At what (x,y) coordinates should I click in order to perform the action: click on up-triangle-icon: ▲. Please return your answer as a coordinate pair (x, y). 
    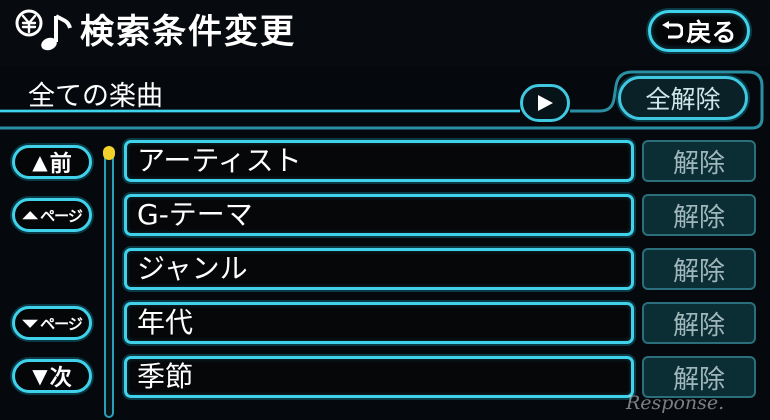
    Looking at the image, I should click on (40, 162).